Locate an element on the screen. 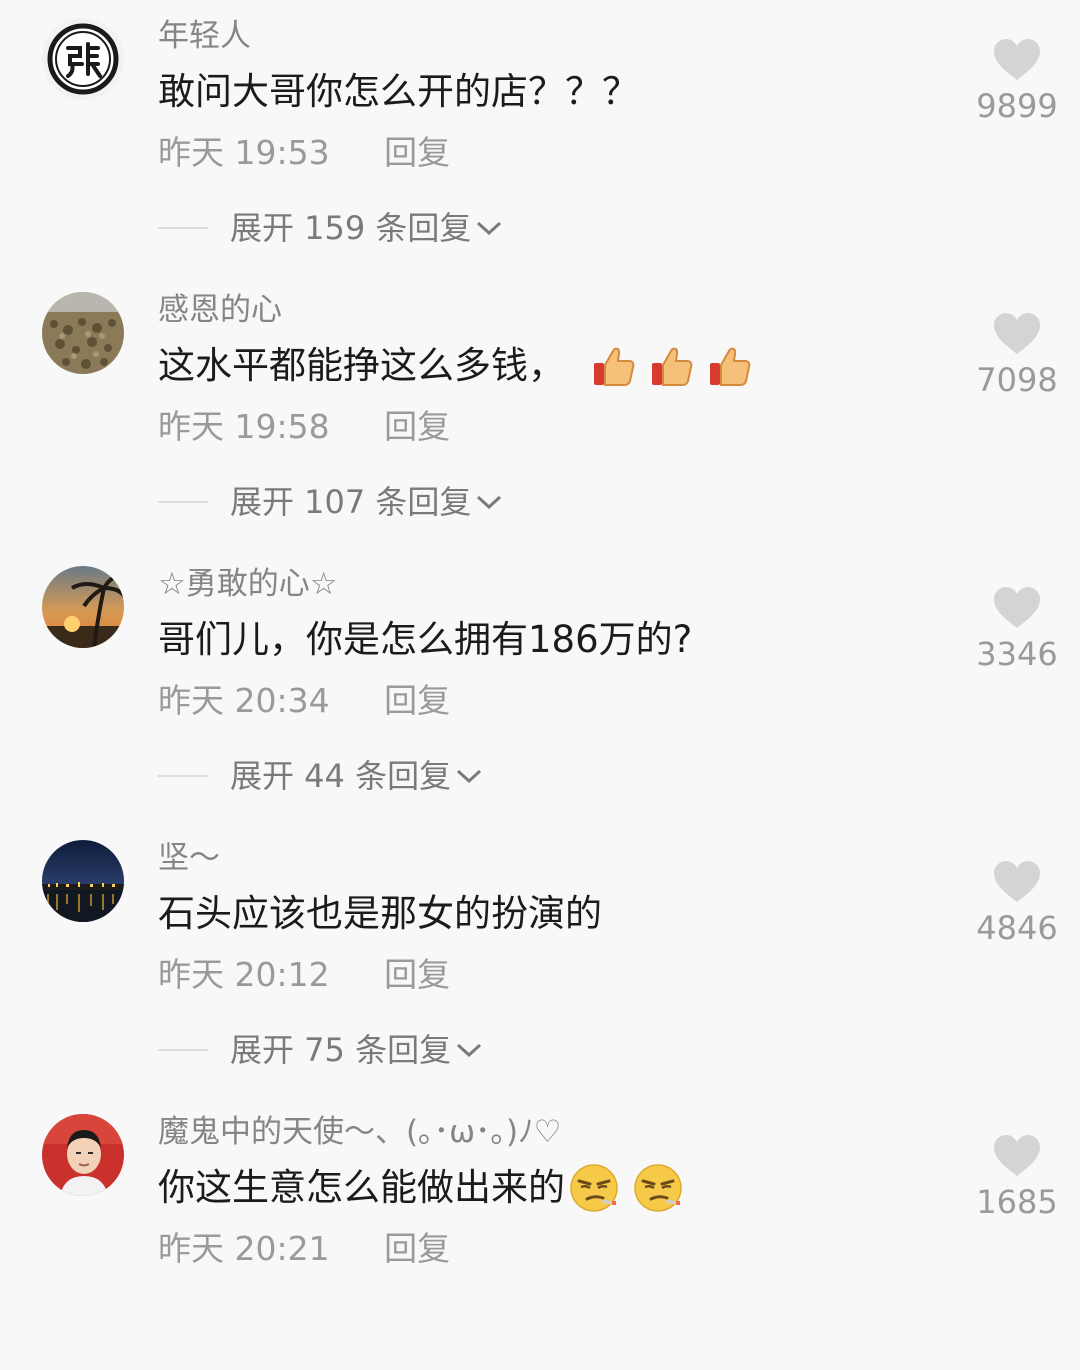 The width and height of the screenshot is (1080, 1370). comment-text: 哥们儿，你是怎么拥有186万的? is located at coordinates (425, 640).